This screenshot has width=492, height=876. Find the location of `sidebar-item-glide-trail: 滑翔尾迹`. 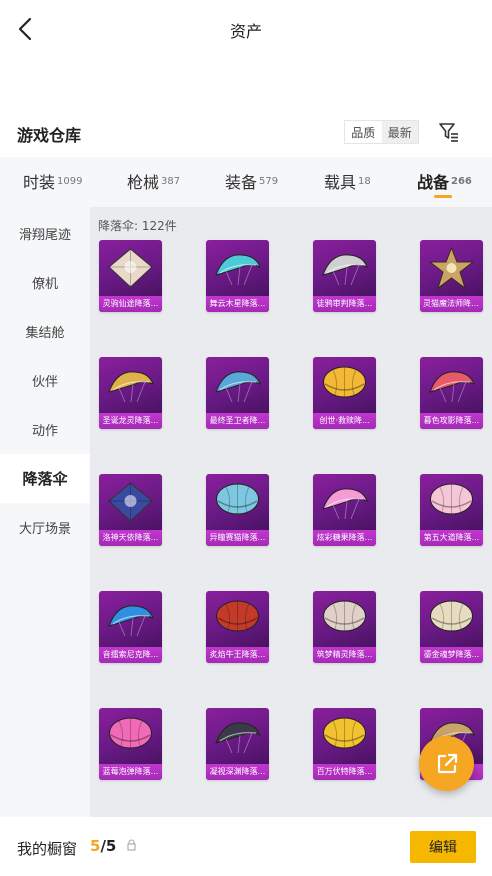

sidebar-item-glide-trail: 滑翔尾迹 is located at coordinates (45, 233).